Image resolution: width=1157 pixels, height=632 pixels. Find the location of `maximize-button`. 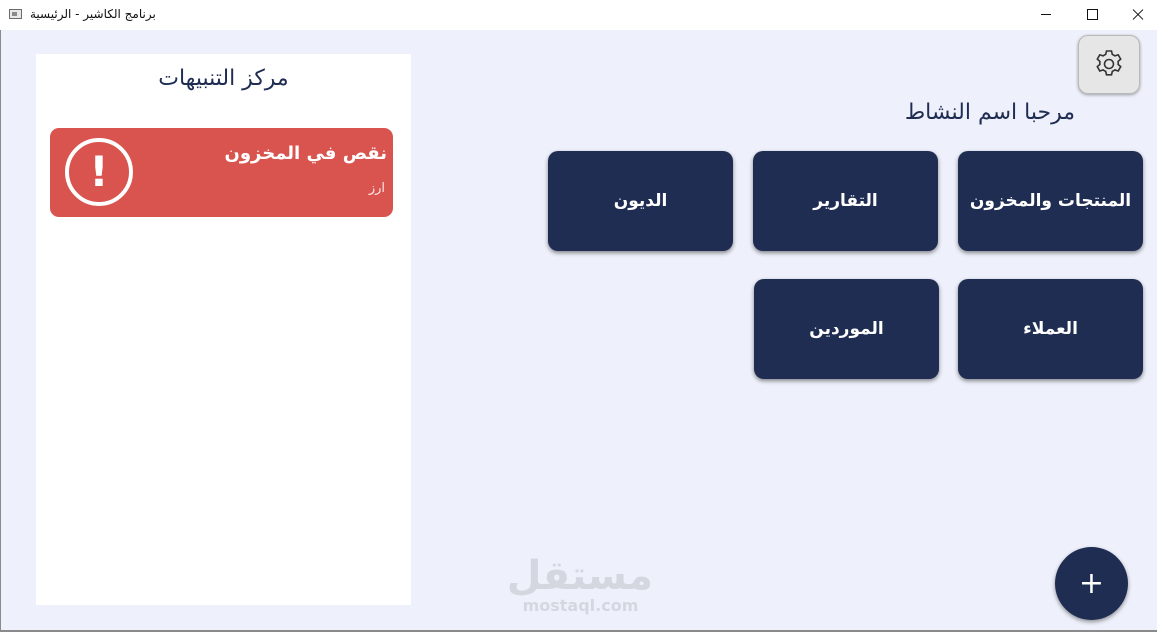

maximize-button is located at coordinates (1092, 15).